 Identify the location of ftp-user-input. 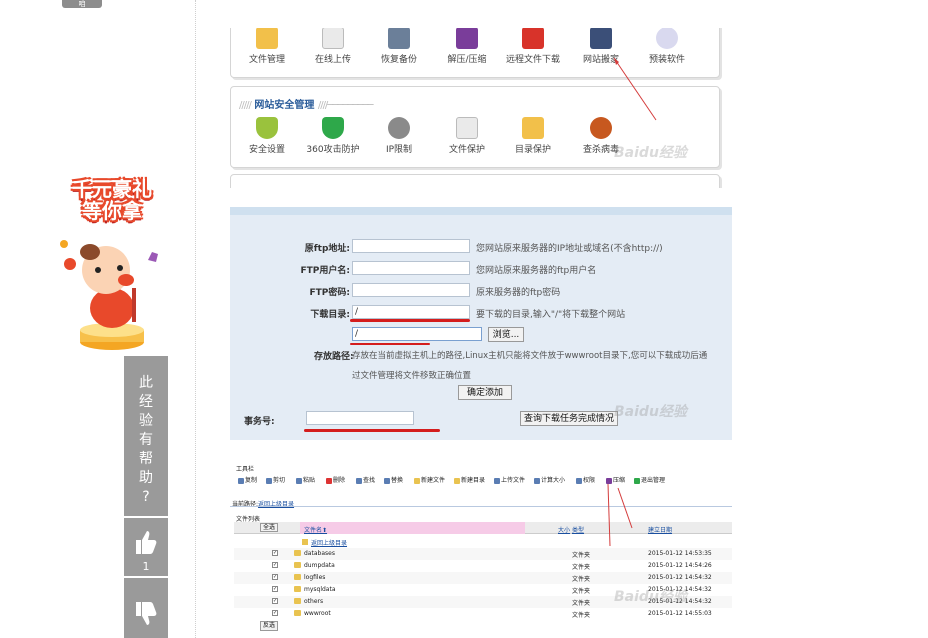
(411, 268).